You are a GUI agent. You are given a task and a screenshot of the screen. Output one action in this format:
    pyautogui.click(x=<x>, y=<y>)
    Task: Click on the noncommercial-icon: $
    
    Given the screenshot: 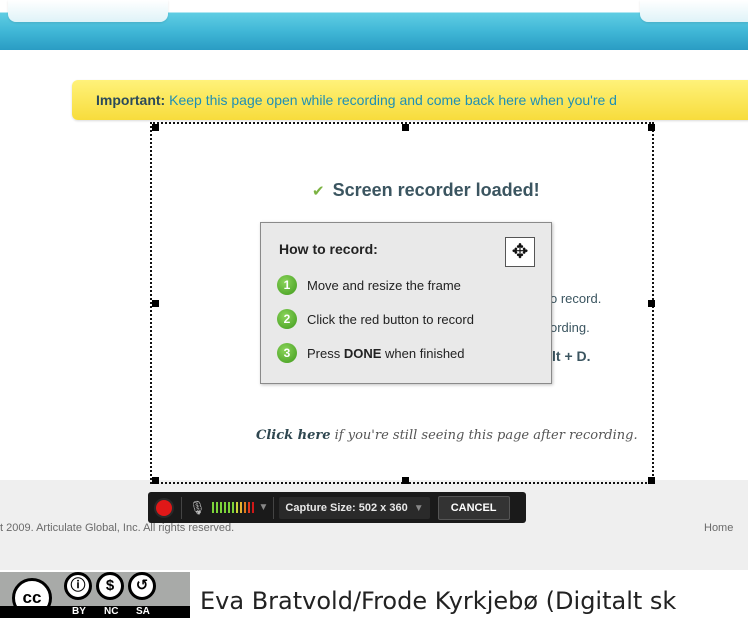 What is the action you would take?
    pyautogui.click(x=110, y=586)
    